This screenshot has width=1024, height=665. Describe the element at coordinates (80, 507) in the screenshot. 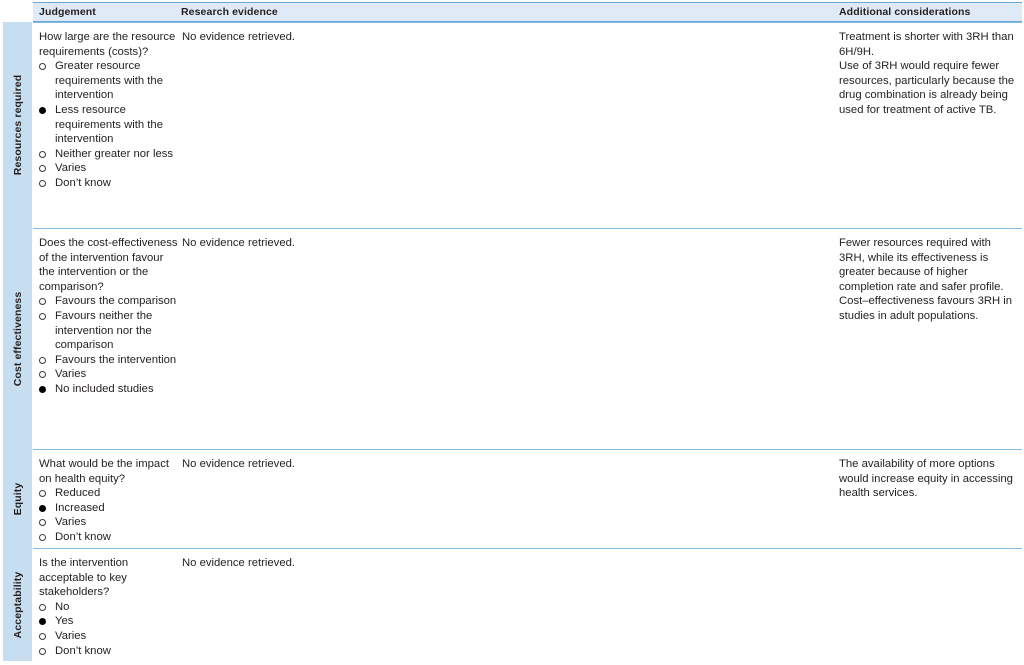

I see `judgement-option-label: Increased` at that location.